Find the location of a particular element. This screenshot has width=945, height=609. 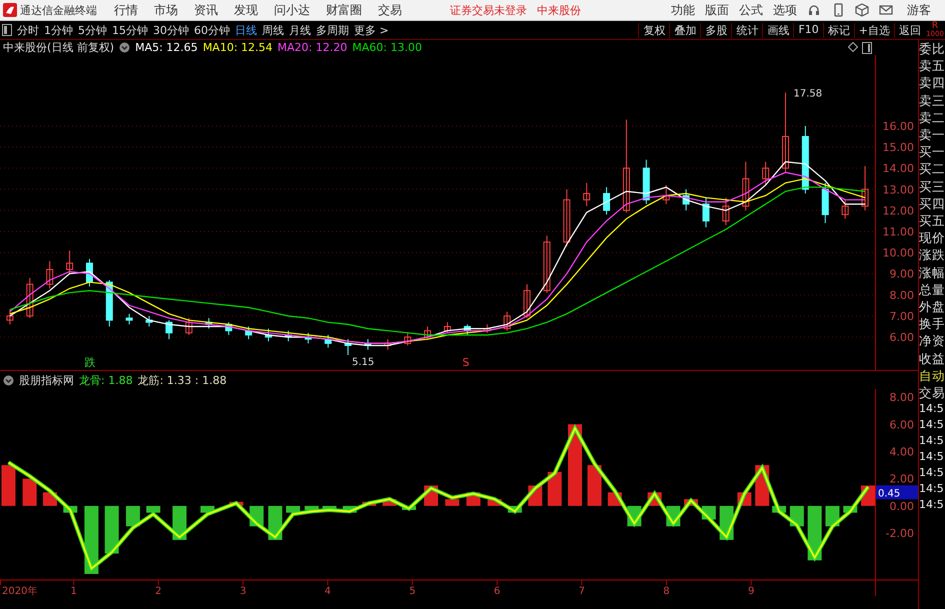

menu-item: 交易 is located at coordinates (390, 10).